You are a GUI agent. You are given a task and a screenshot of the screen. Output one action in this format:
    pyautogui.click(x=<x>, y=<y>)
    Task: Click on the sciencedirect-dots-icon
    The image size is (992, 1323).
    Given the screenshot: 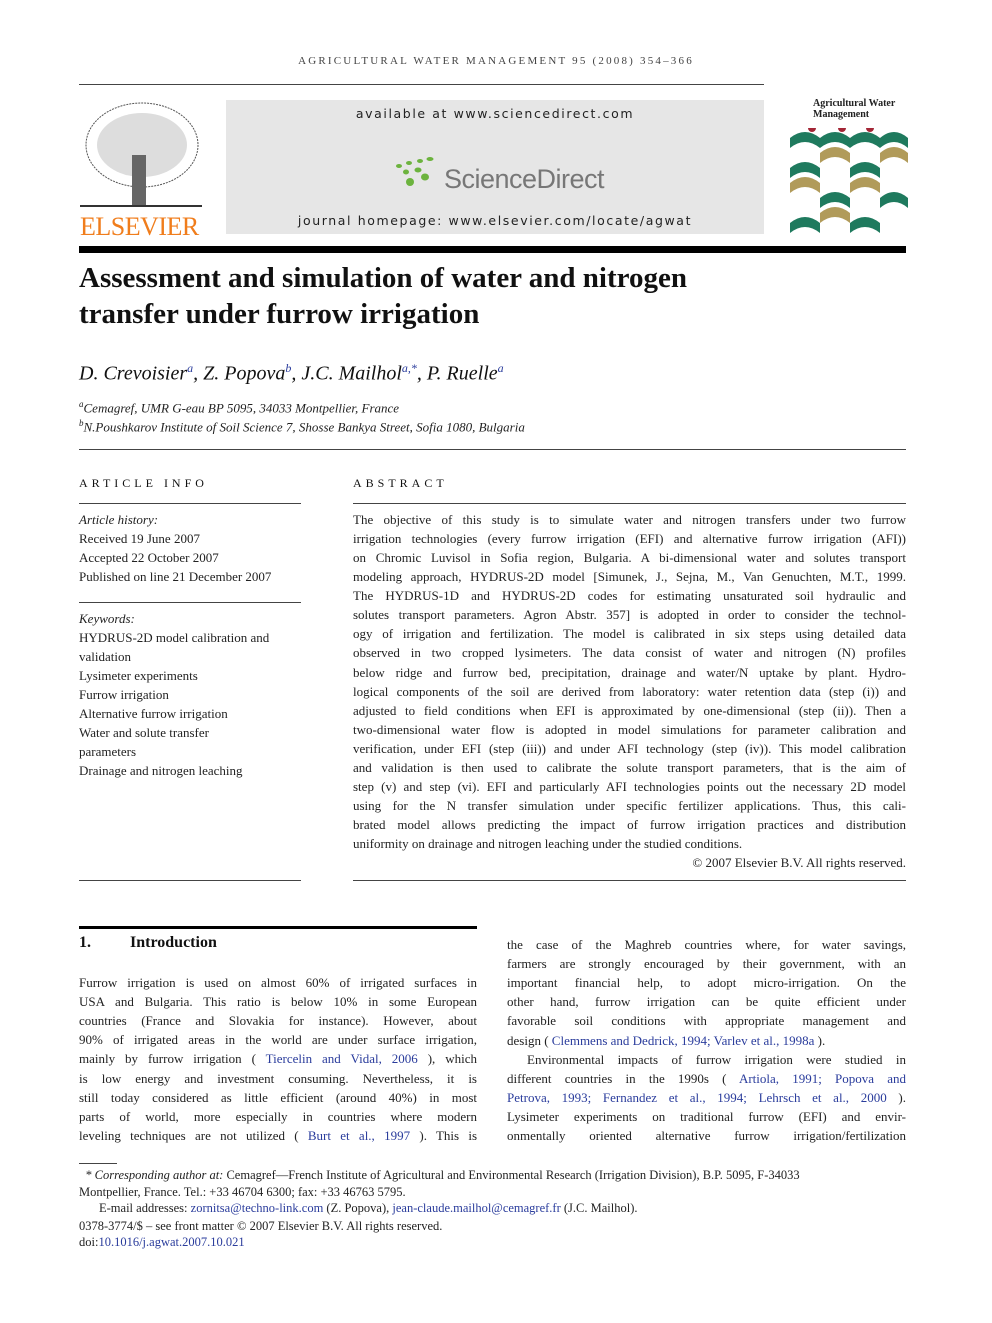 What is the action you would take?
    pyautogui.click(x=415, y=171)
    